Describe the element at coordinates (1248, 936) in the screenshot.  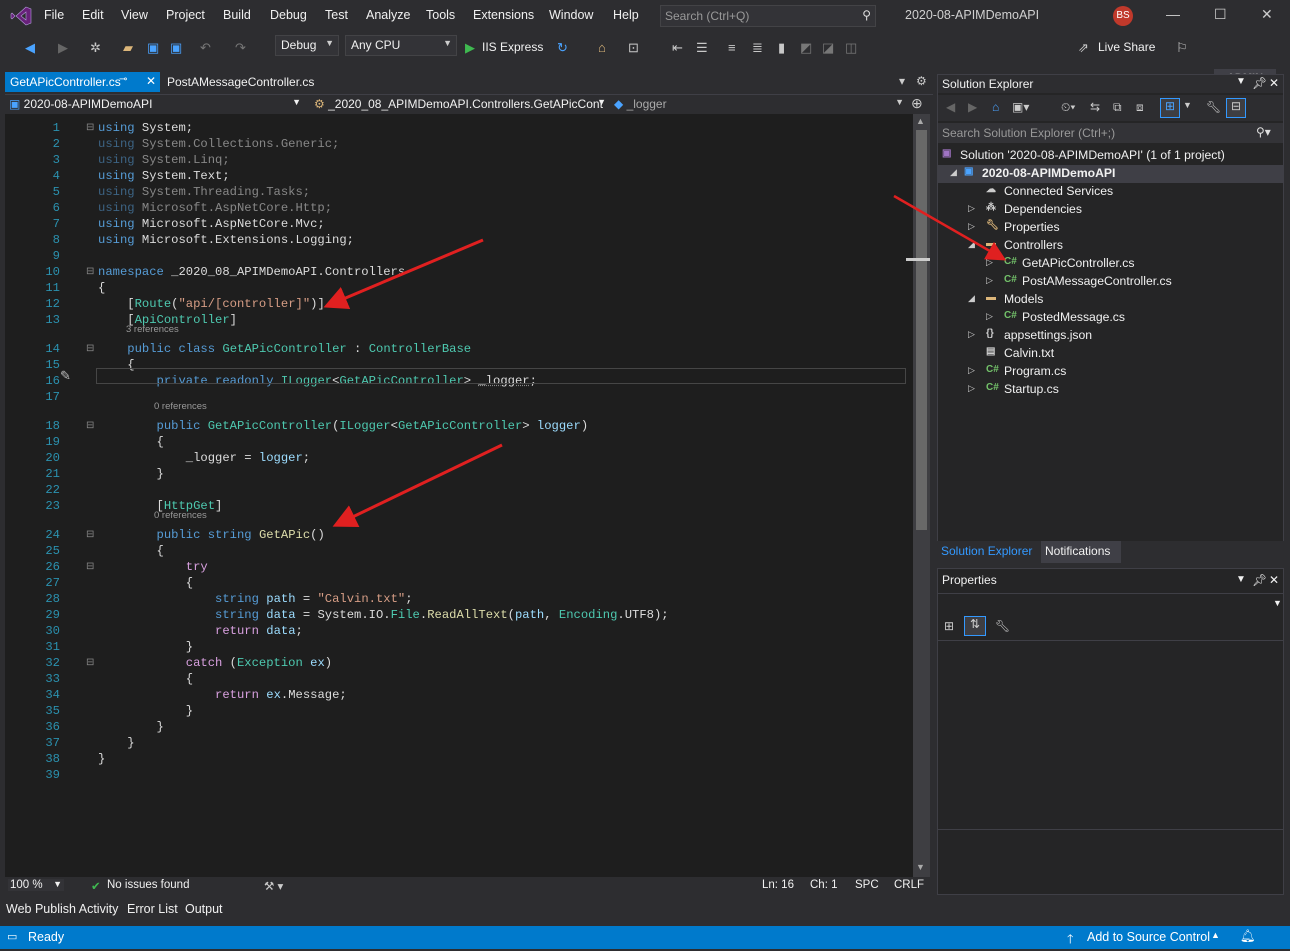
I see `notification-bell-icon: 🔔︎` at that location.